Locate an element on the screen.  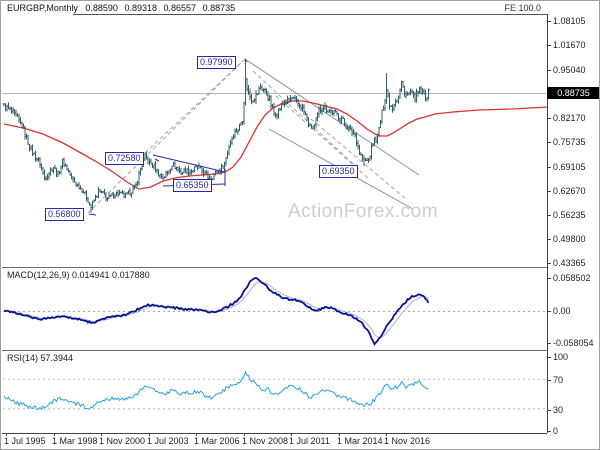
price-axis-label: 0.56235 is located at coordinates (569, 215).